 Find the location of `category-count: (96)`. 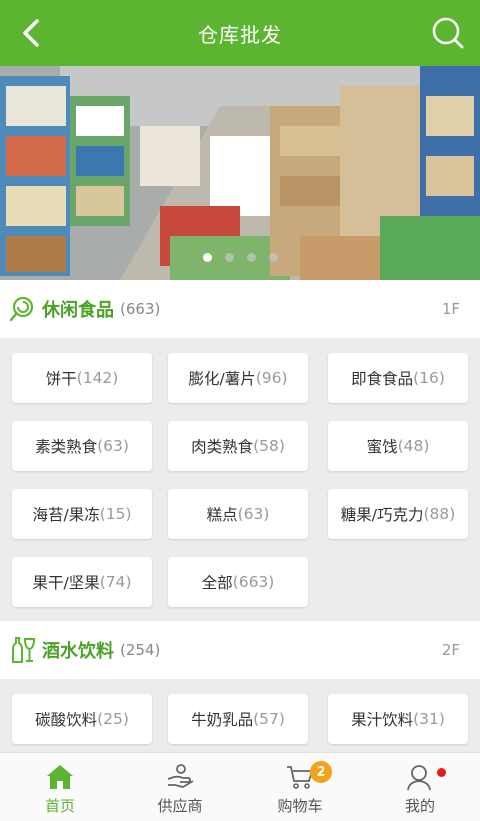

category-count: (96) is located at coordinates (271, 378).